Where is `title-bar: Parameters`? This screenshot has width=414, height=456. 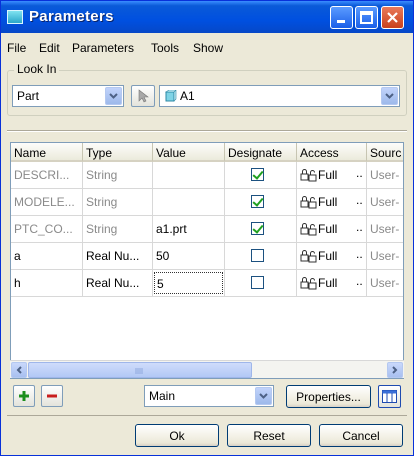 title-bar: Parameters is located at coordinates (207, 17).